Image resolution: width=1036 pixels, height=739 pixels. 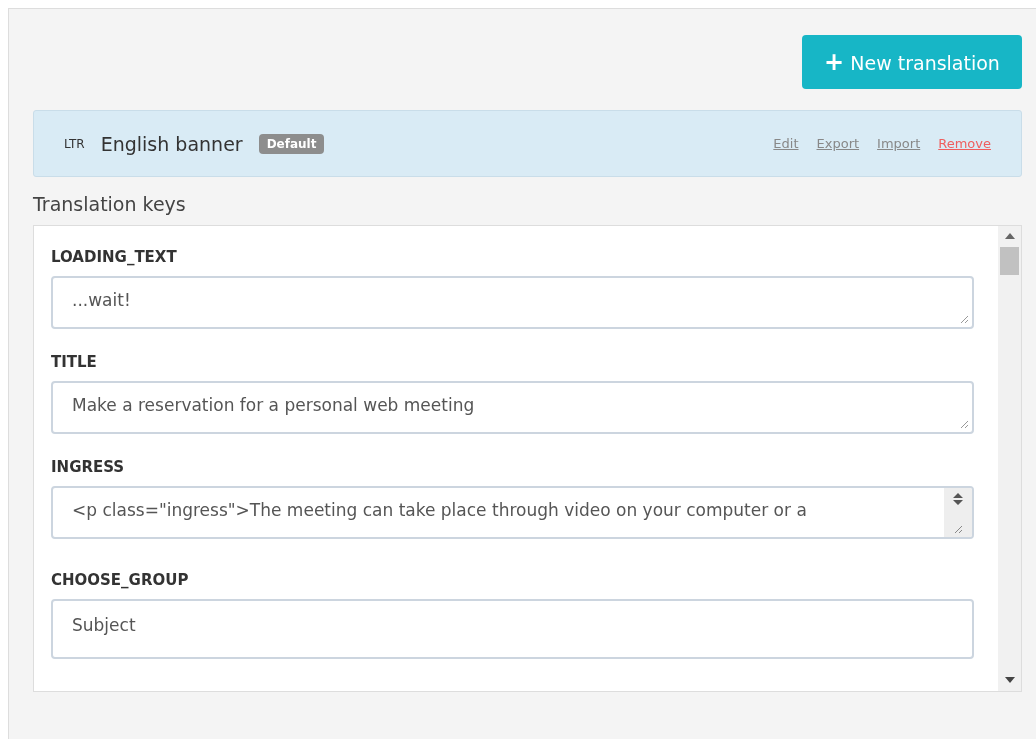 What do you see at coordinates (964, 143) in the screenshot?
I see `action-link: Remove` at bounding box center [964, 143].